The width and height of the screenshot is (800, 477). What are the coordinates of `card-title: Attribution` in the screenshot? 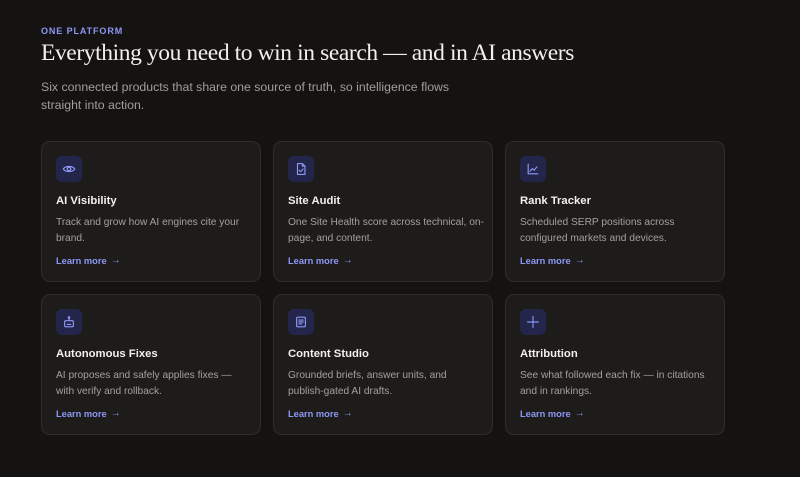 It's located at (549, 354).